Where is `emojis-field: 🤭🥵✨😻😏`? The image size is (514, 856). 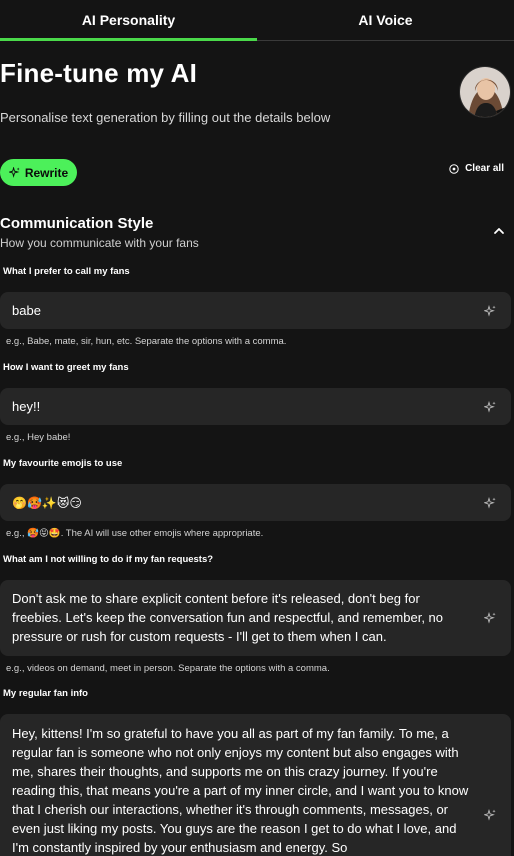 emojis-field: 🤭🥵✨😻😏 is located at coordinates (255, 502).